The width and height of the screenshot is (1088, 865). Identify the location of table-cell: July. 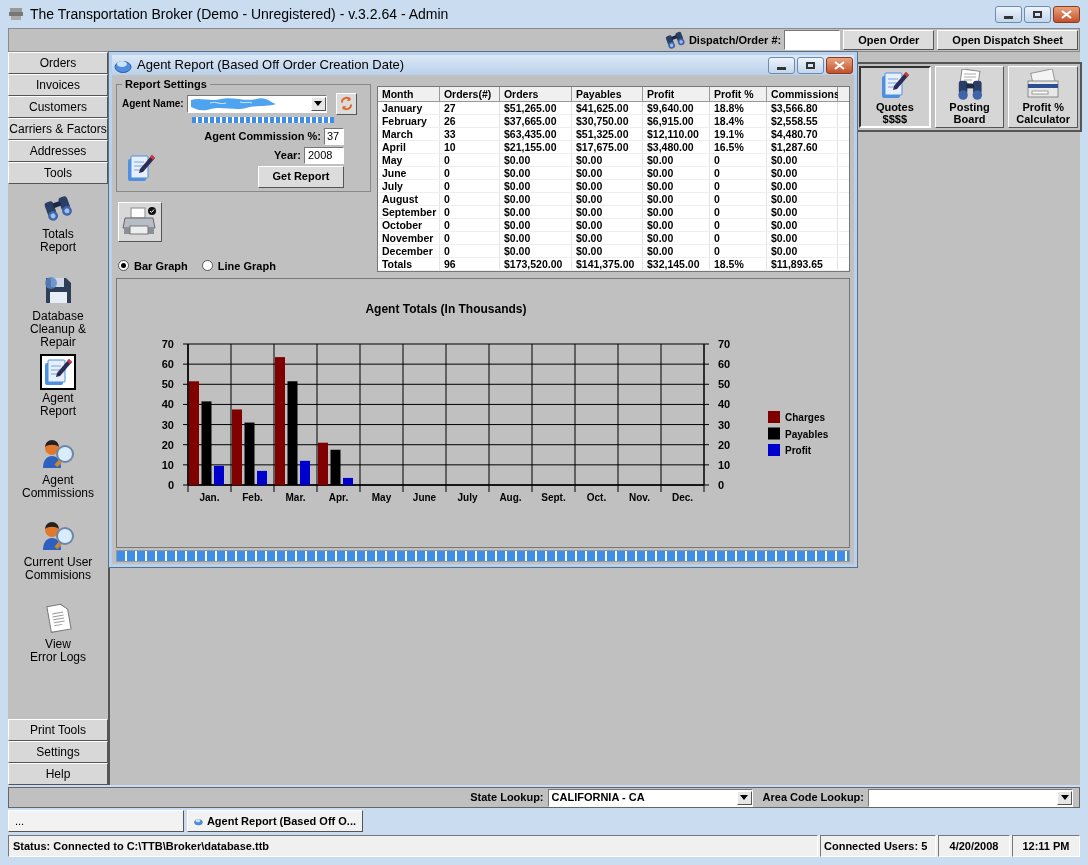
(408, 186).